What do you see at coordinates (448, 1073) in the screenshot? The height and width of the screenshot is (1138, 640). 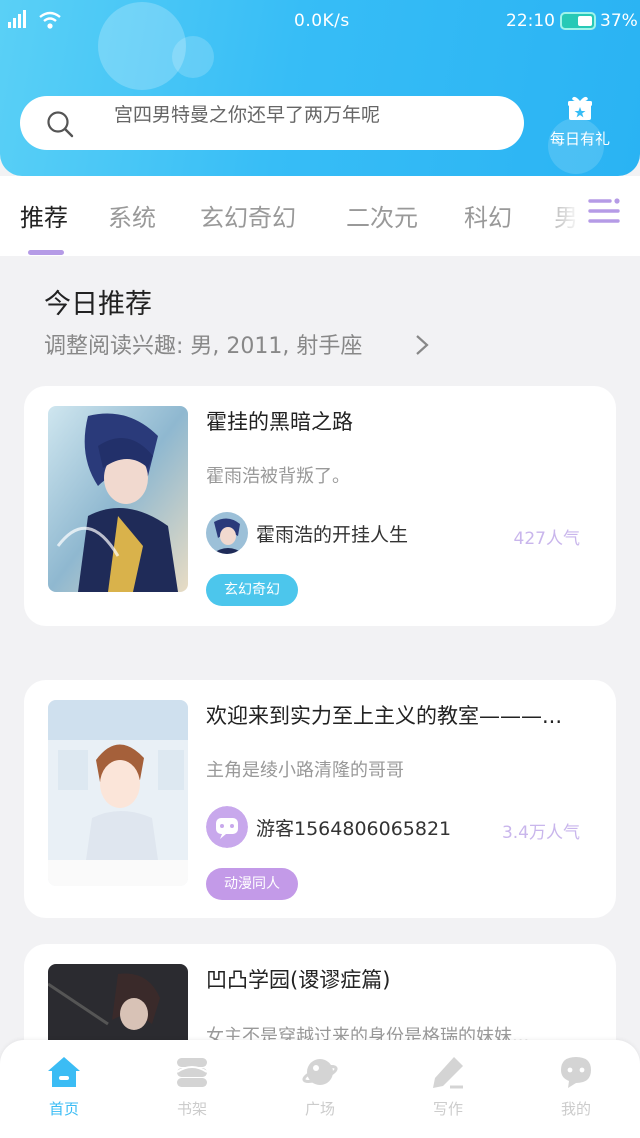 I see `pen-icon` at bounding box center [448, 1073].